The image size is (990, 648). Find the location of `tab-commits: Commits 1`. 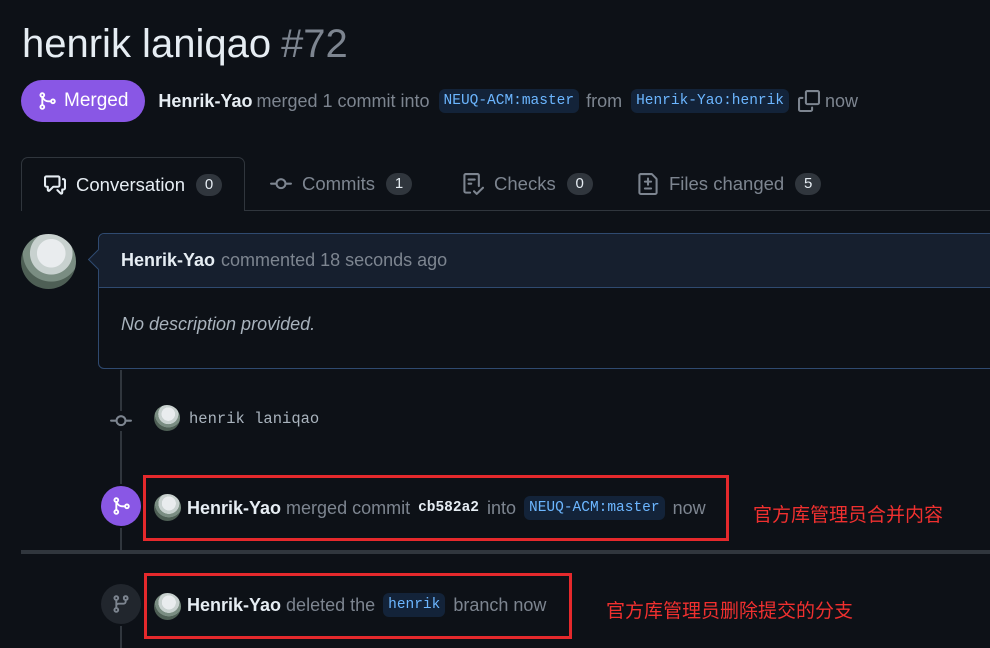

tab-commits: Commits 1 is located at coordinates (341, 184).